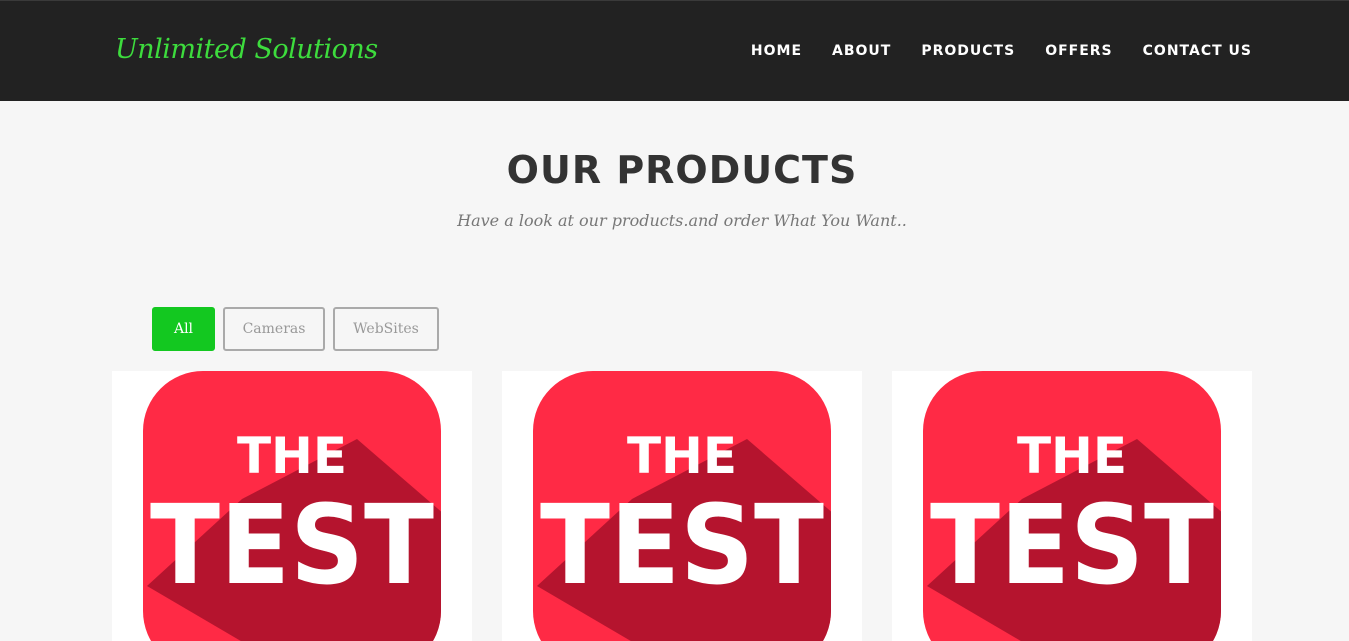 This screenshot has width=1349, height=641. What do you see at coordinates (968, 51) in the screenshot?
I see `nav-products-link: PRODUCTS` at bounding box center [968, 51].